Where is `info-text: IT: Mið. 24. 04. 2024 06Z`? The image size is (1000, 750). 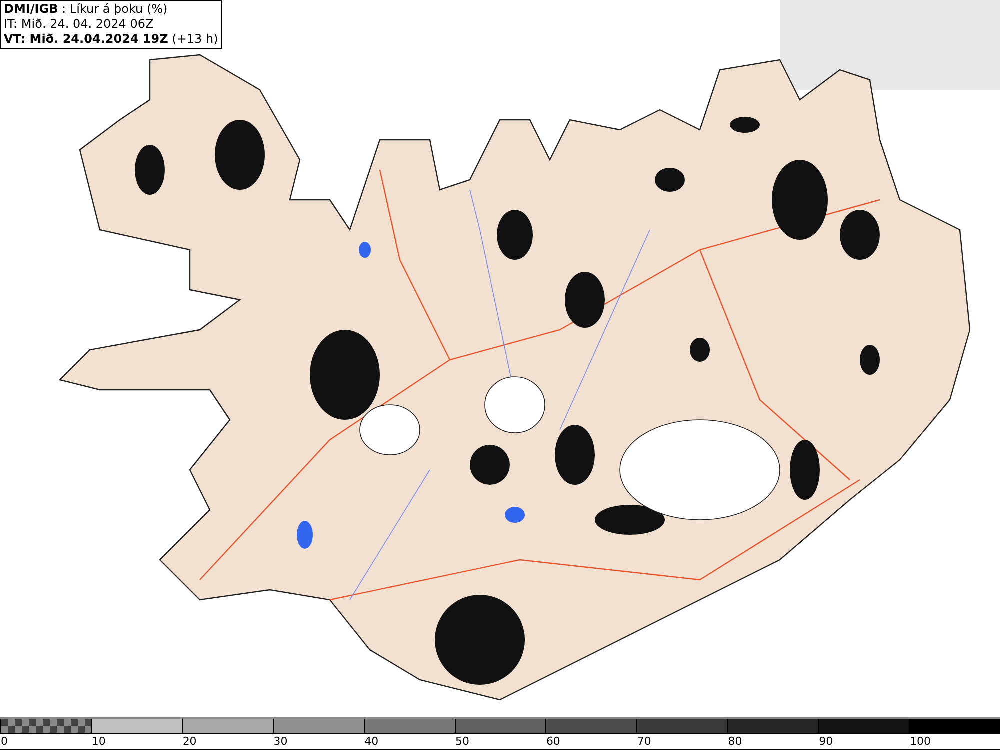 info-text: IT: Mið. 24. 04. 2024 06Z is located at coordinates (79, 24).